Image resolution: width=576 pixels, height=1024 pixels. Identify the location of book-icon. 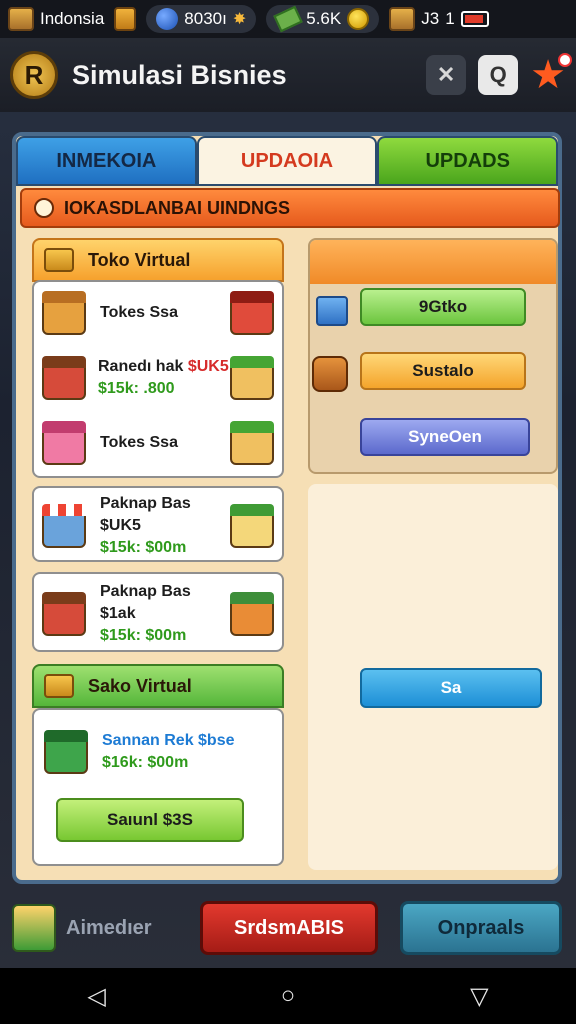
(125, 19).